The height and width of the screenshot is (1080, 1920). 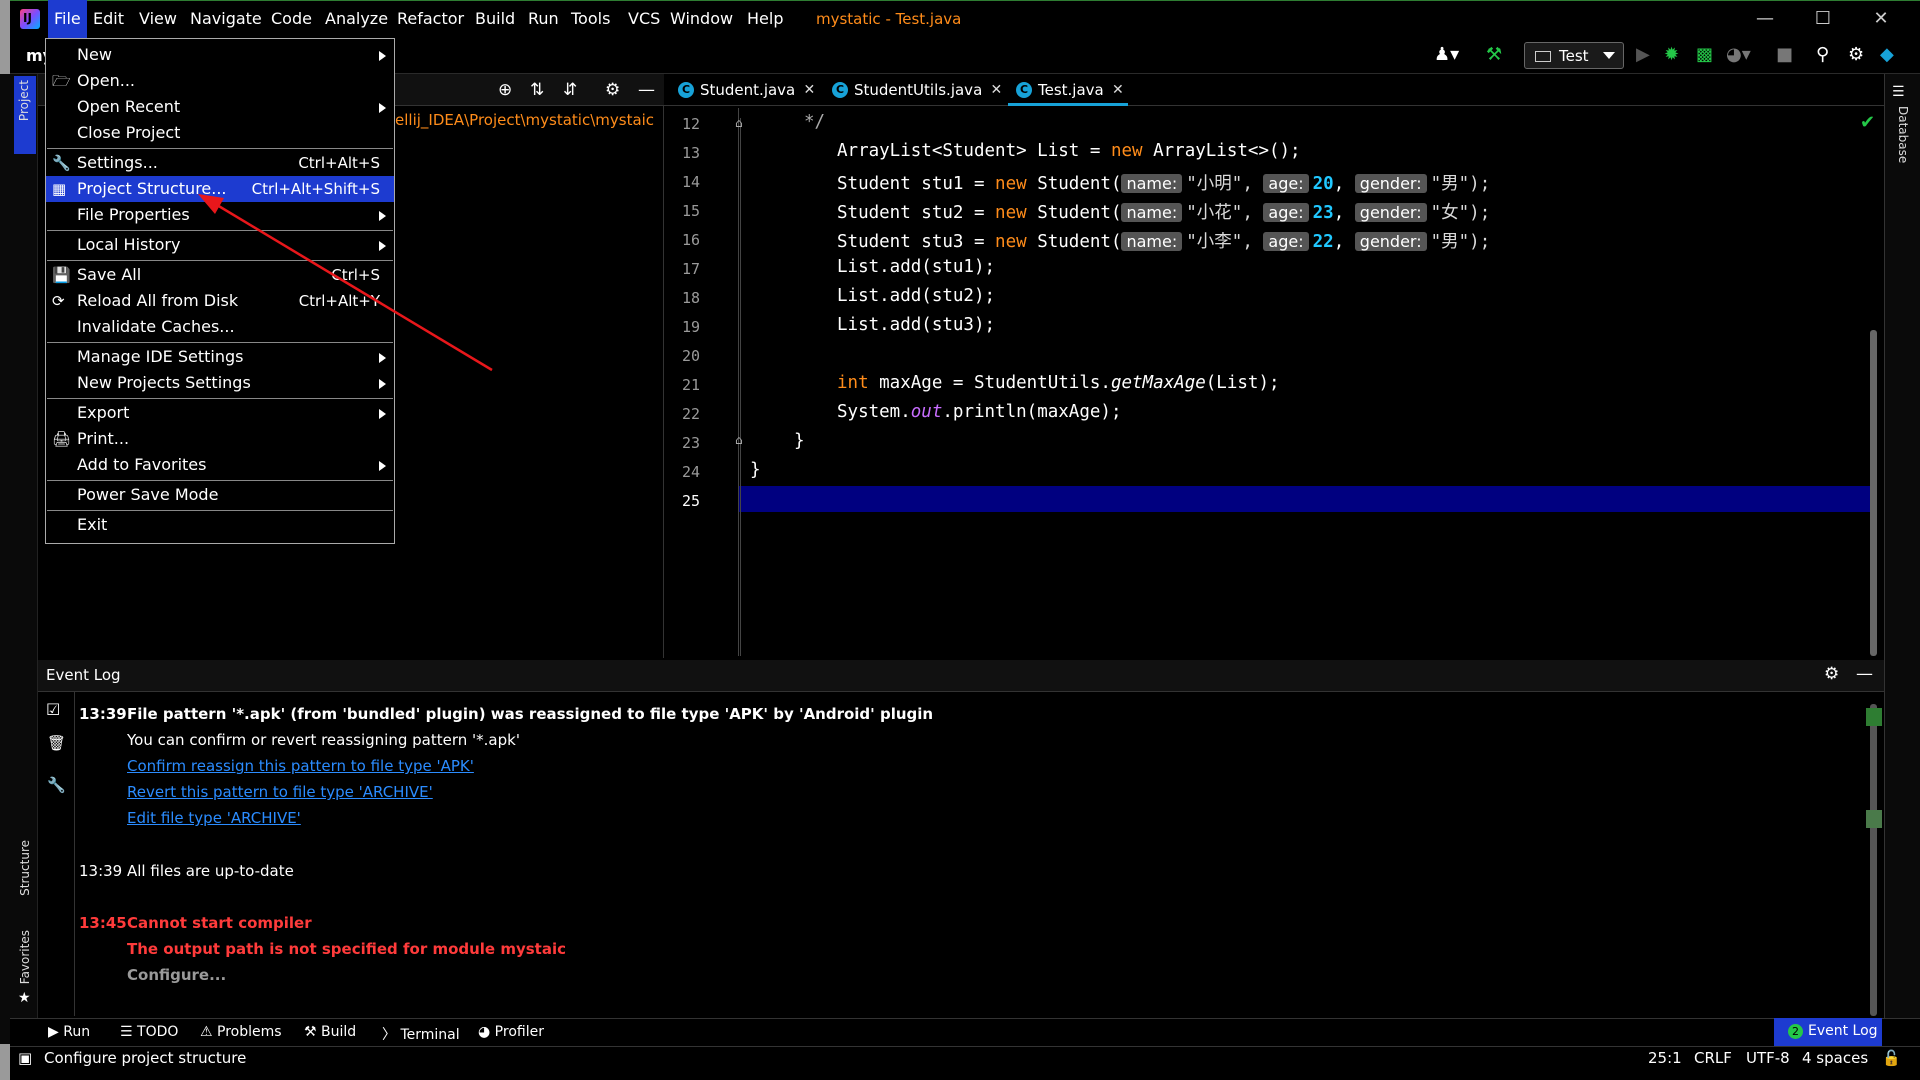 I want to click on menu-item-settings: 🔧 Settings... Ctrl+Alt+S, so click(x=220, y=163).